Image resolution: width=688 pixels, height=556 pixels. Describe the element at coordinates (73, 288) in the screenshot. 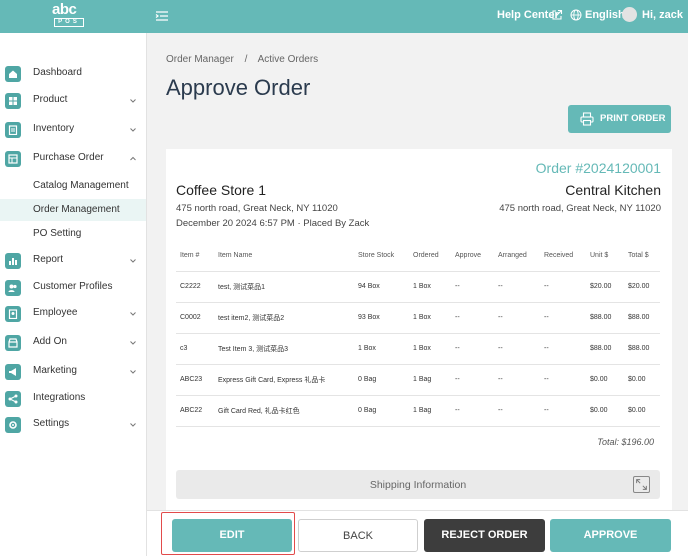

I see `sidebar-item-customer-profiles: Customer Profiles` at that location.